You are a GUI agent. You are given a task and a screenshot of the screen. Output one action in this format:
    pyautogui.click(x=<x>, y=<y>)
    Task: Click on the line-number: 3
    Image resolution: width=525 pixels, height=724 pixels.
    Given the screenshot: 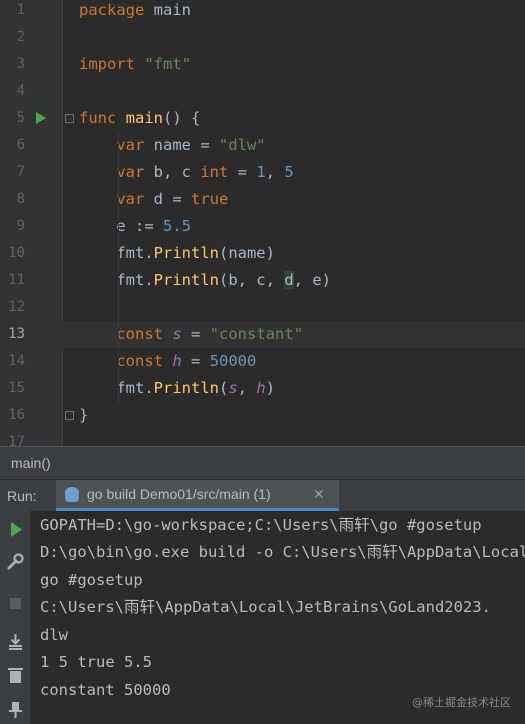 What is the action you would take?
    pyautogui.click(x=20, y=64)
    